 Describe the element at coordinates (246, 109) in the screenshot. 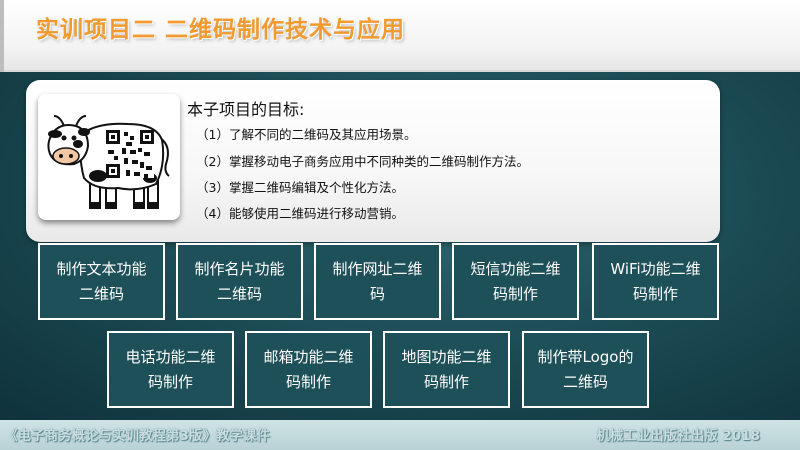

I see `goals-heading: 本子项目的目标:` at that location.